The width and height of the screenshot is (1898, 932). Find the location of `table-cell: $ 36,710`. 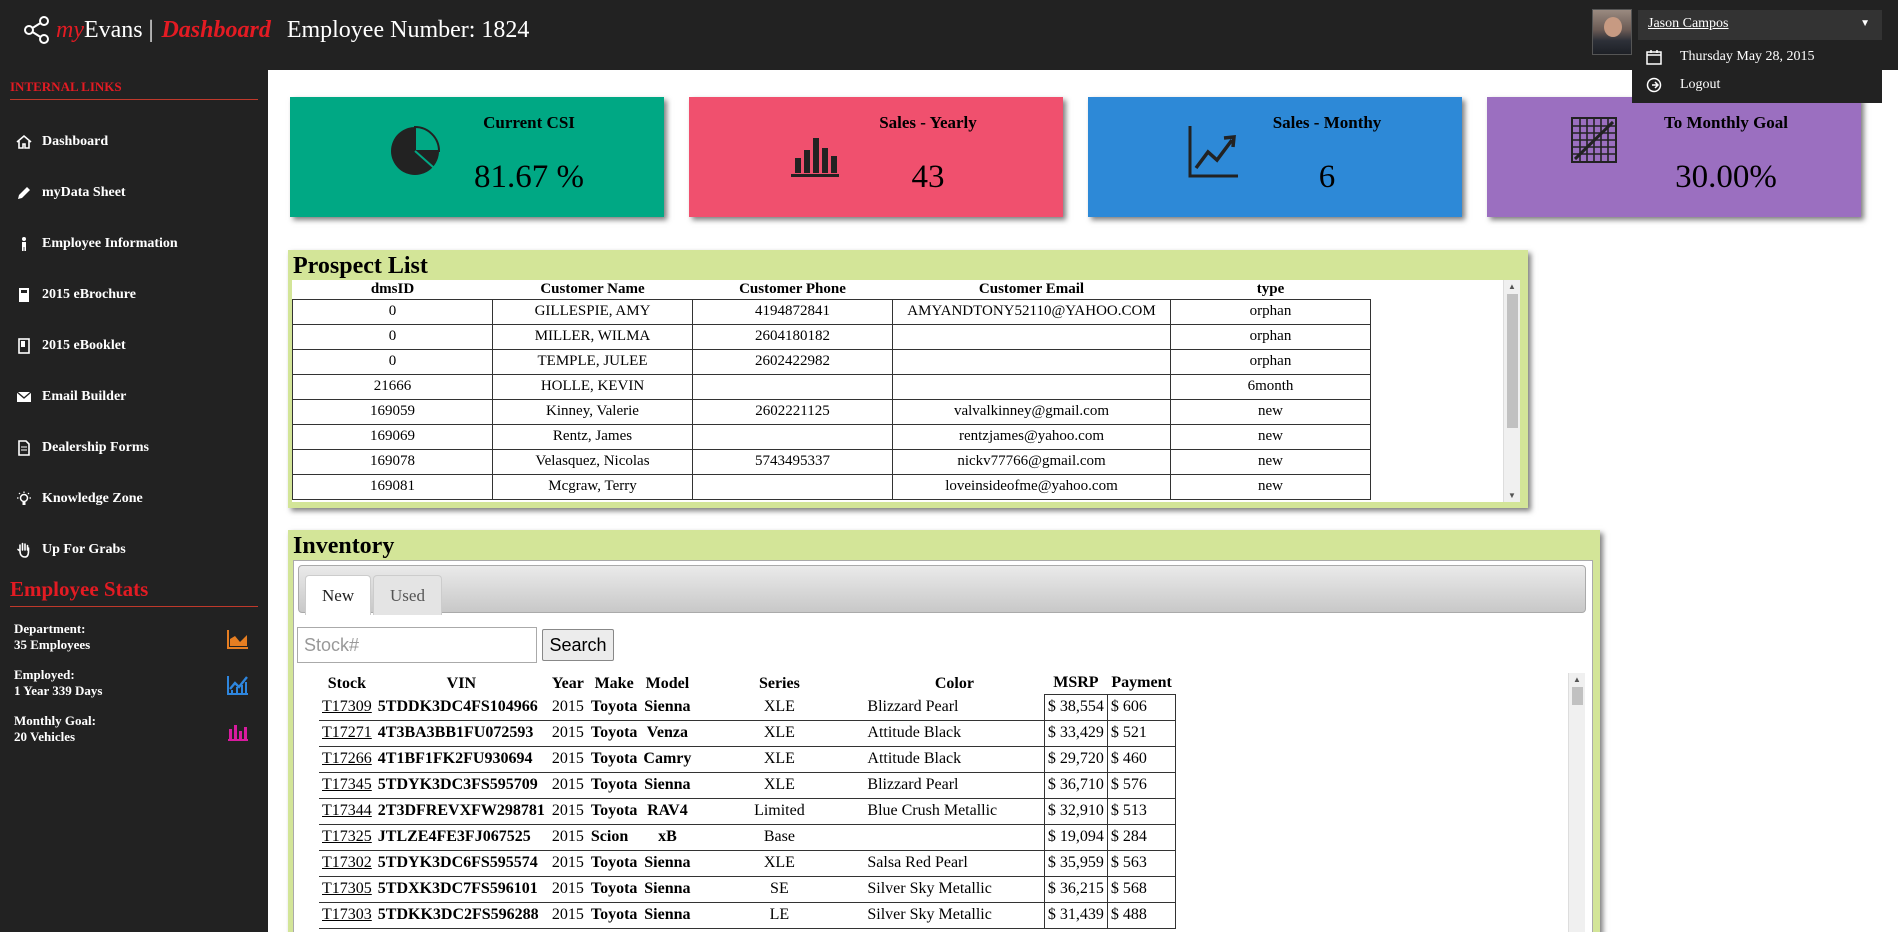

table-cell: $ 36,710 is located at coordinates (1075, 785).